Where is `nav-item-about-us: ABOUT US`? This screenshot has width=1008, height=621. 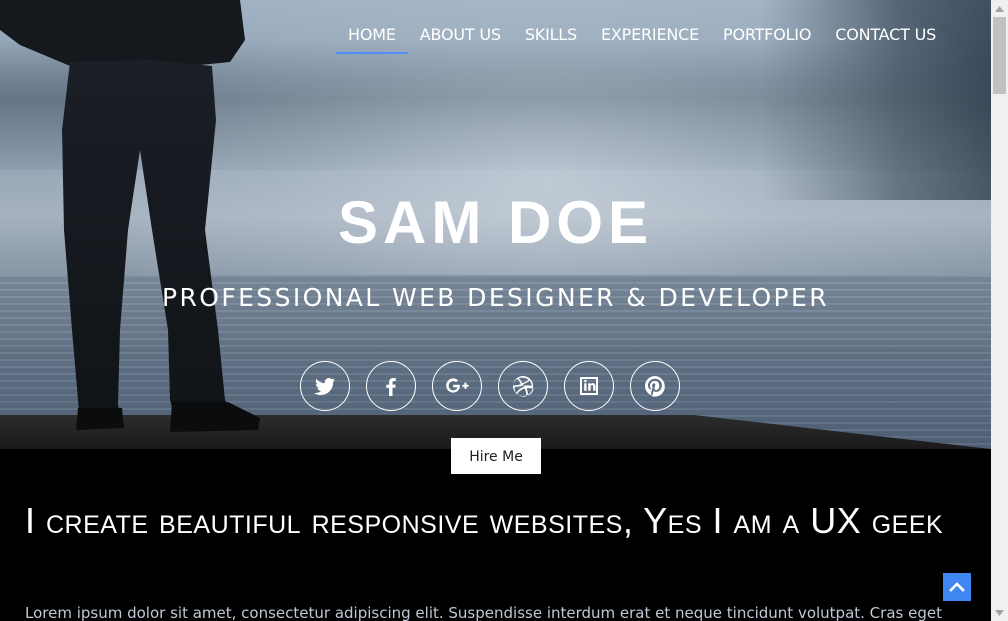 nav-item-about-us: ABOUT US is located at coordinates (460, 35).